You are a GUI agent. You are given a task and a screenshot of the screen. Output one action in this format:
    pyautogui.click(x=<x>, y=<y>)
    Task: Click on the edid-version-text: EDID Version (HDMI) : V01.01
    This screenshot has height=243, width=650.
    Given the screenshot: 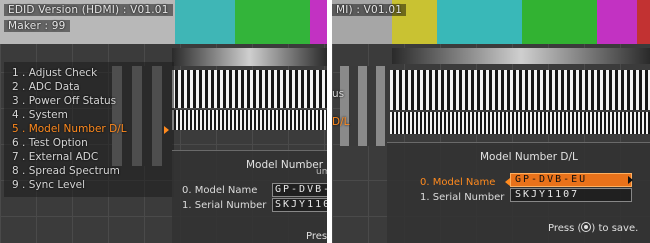 What is the action you would take?
    pyautogui.click(x=88, y=10)
    